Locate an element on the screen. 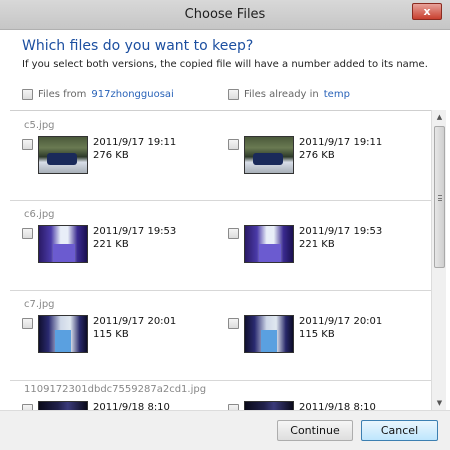  destination-file-item: 2011/9/18 8:10 is located at coordinates (302, 405).